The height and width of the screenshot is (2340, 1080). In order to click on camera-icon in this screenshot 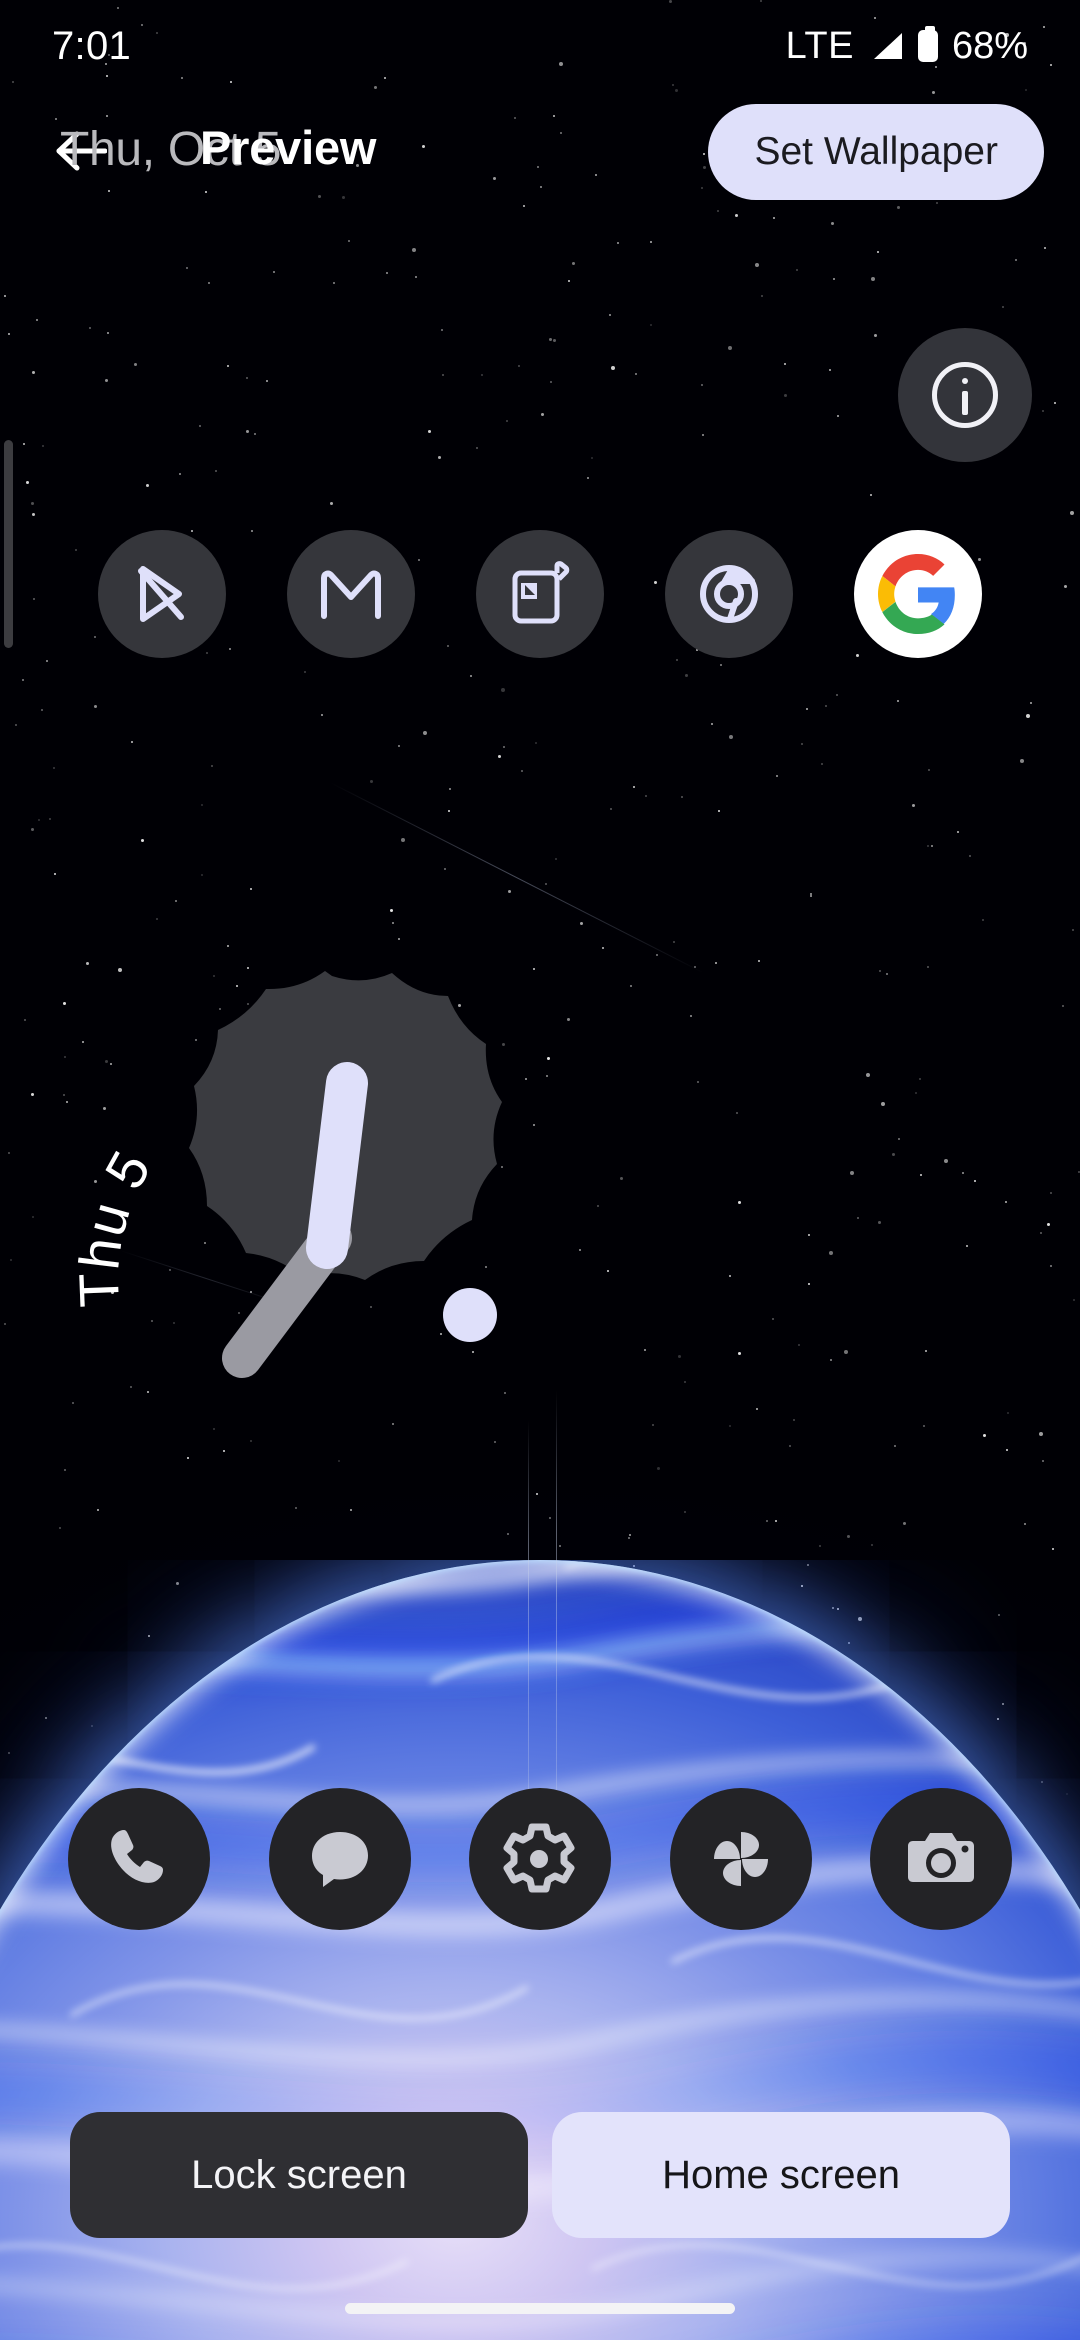, I will do `click(941, 1857)`.